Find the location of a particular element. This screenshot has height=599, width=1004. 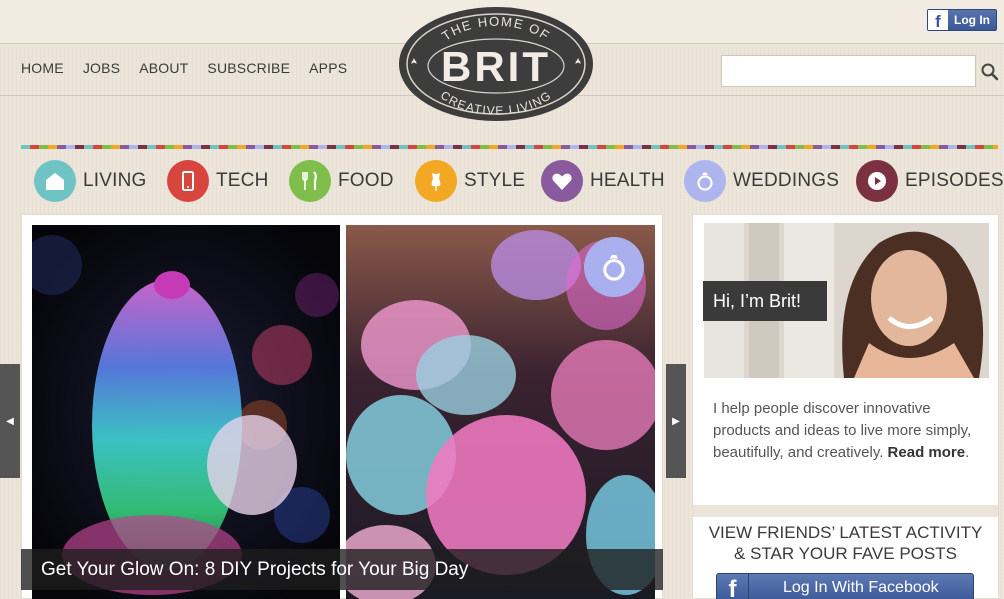

activity-heading-line2: & STAR YOUR FAVE POSTS is located at coordinates (845, 553).